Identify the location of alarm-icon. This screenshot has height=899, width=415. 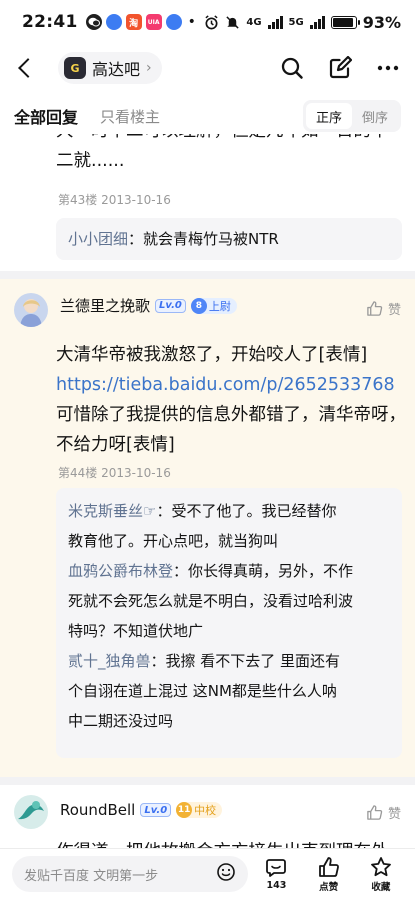
(211, 21).